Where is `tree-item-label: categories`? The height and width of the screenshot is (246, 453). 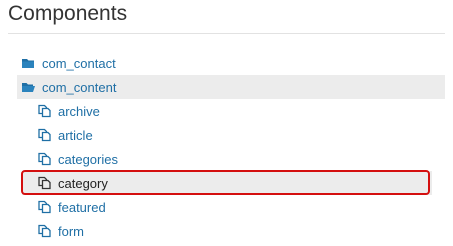 tree-item-label: categories is located at coordinates (88, 159).